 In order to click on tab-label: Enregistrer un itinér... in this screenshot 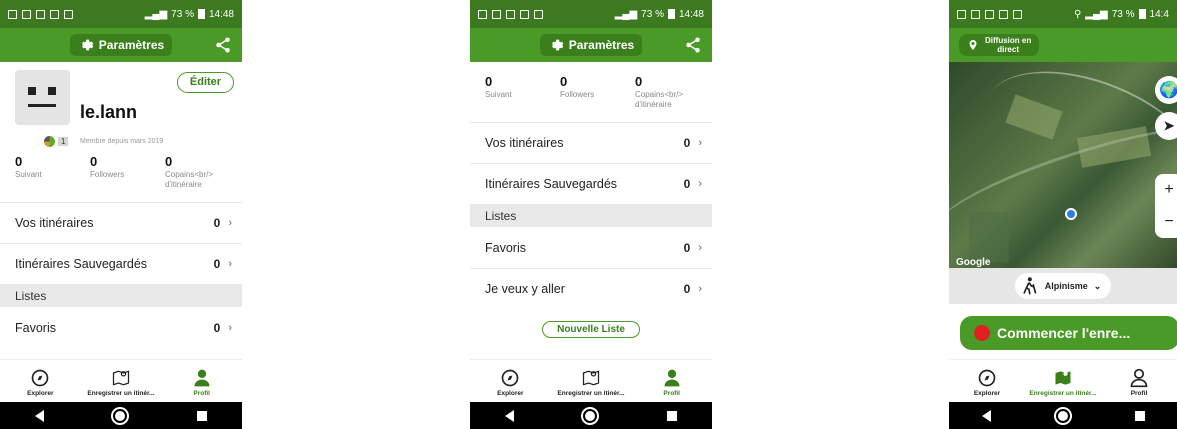, I will do `click(121, 393)`.